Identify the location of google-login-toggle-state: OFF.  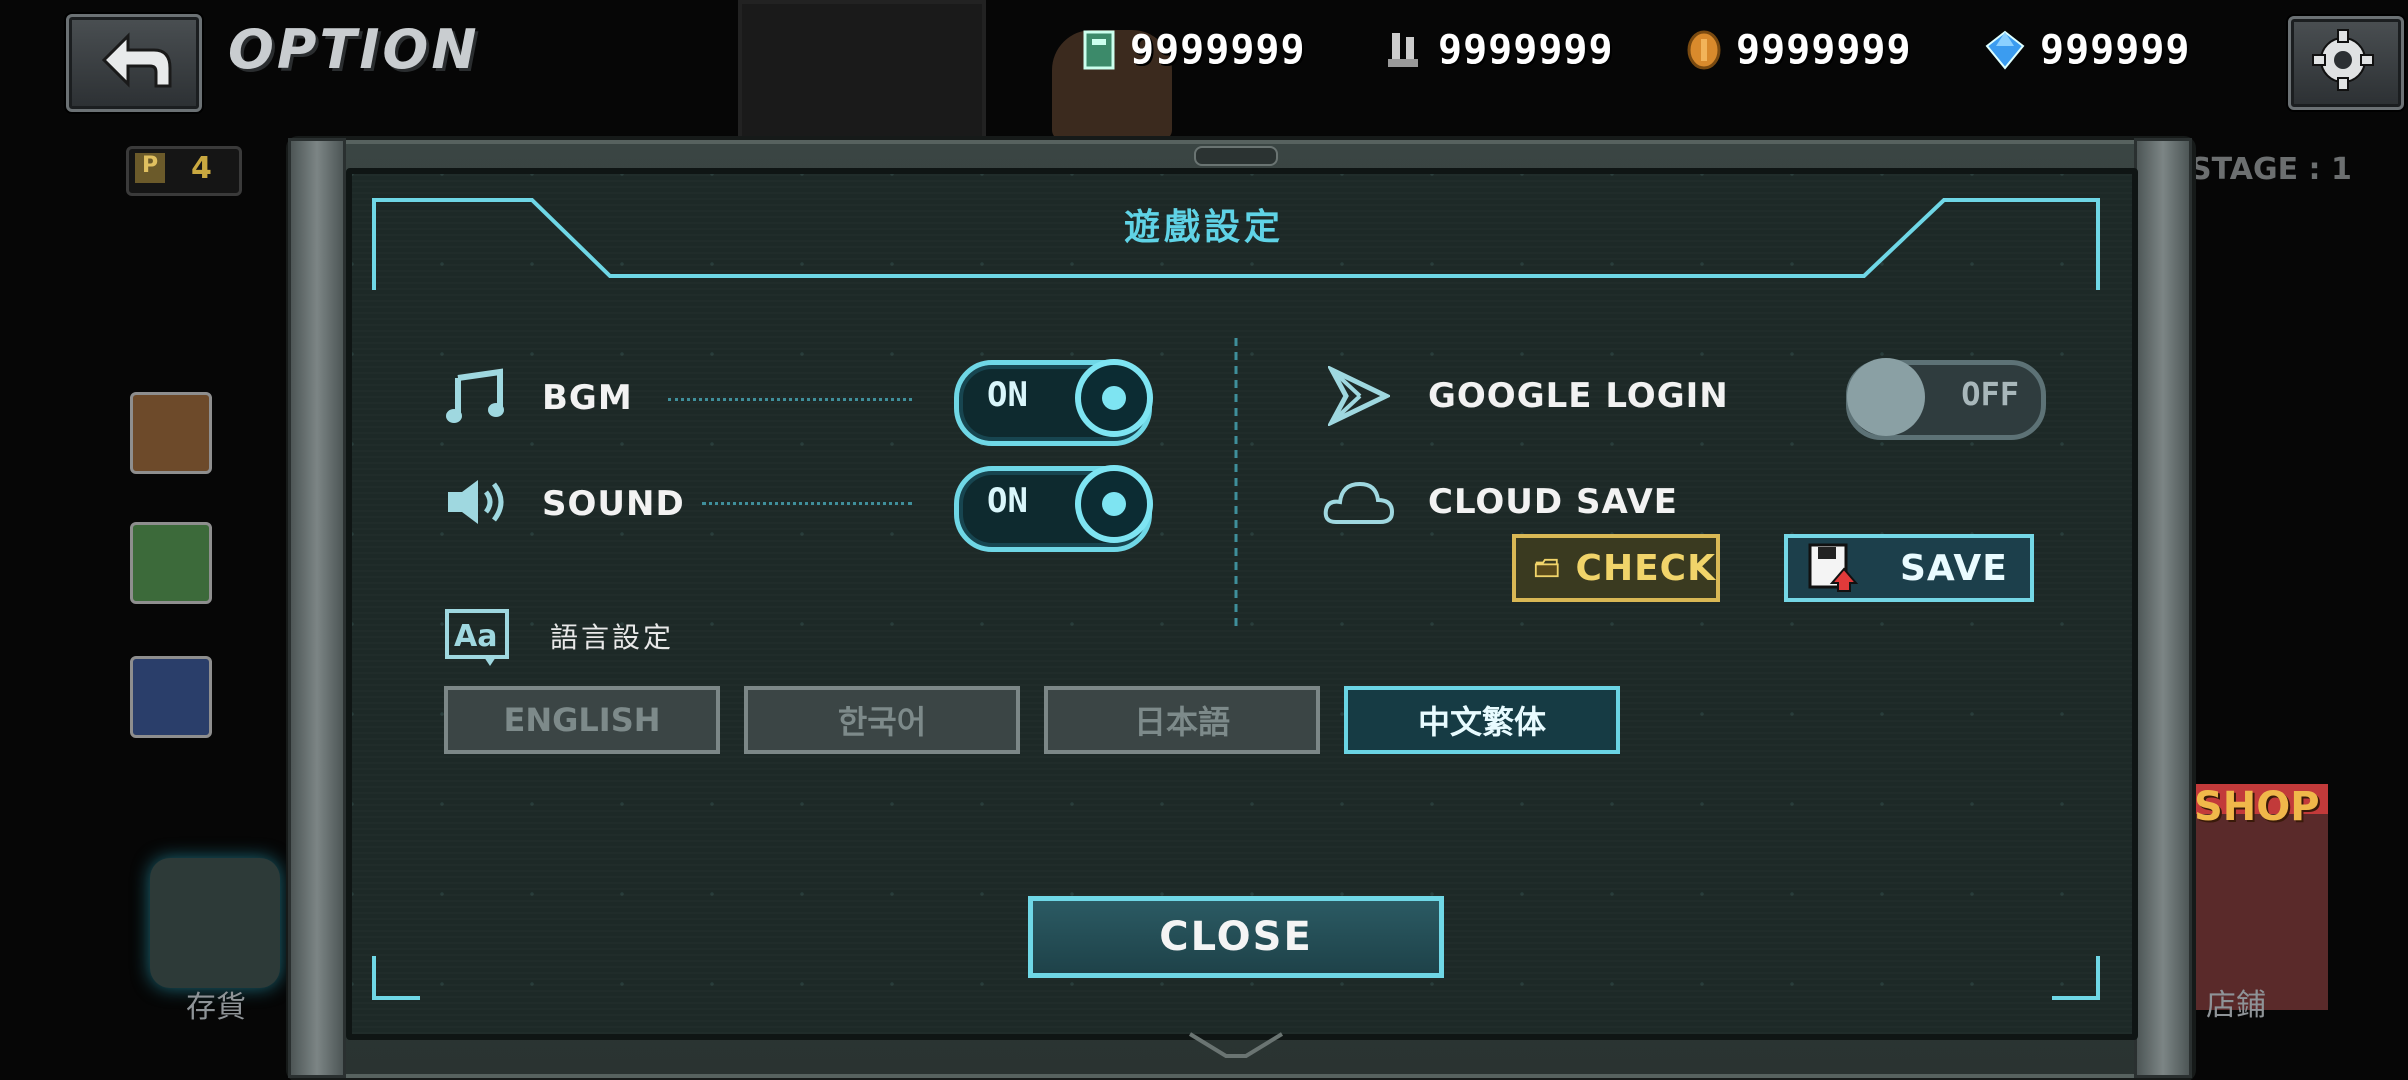
(1990, 394).